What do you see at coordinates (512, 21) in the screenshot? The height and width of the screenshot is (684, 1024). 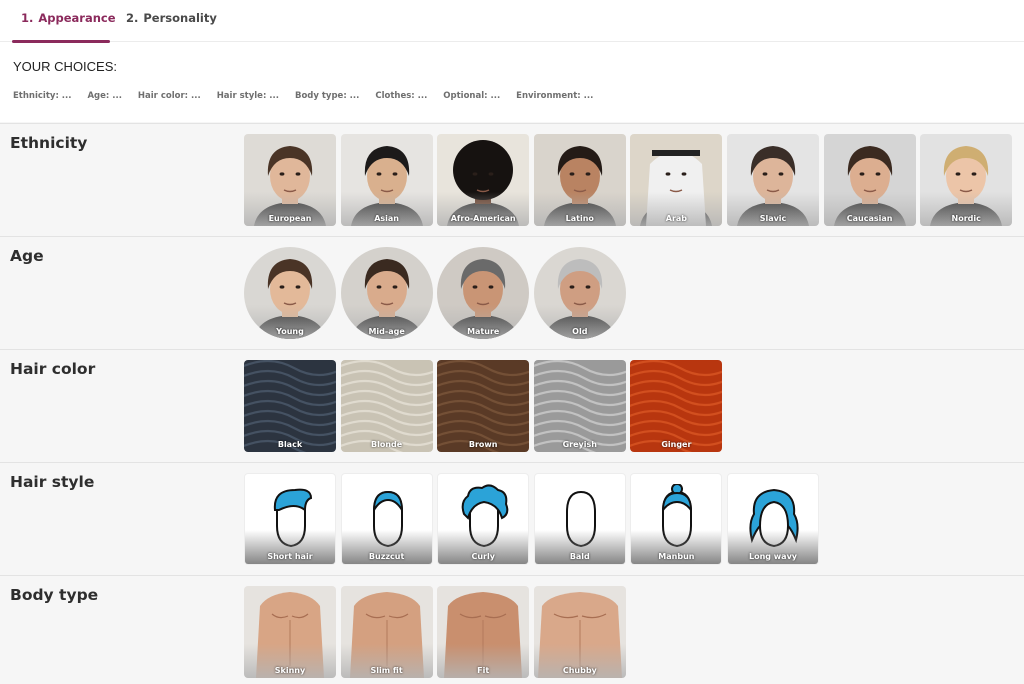 I see `tab-bar: 1. Appearance 2. Personality` at bounding box center [512, 21].